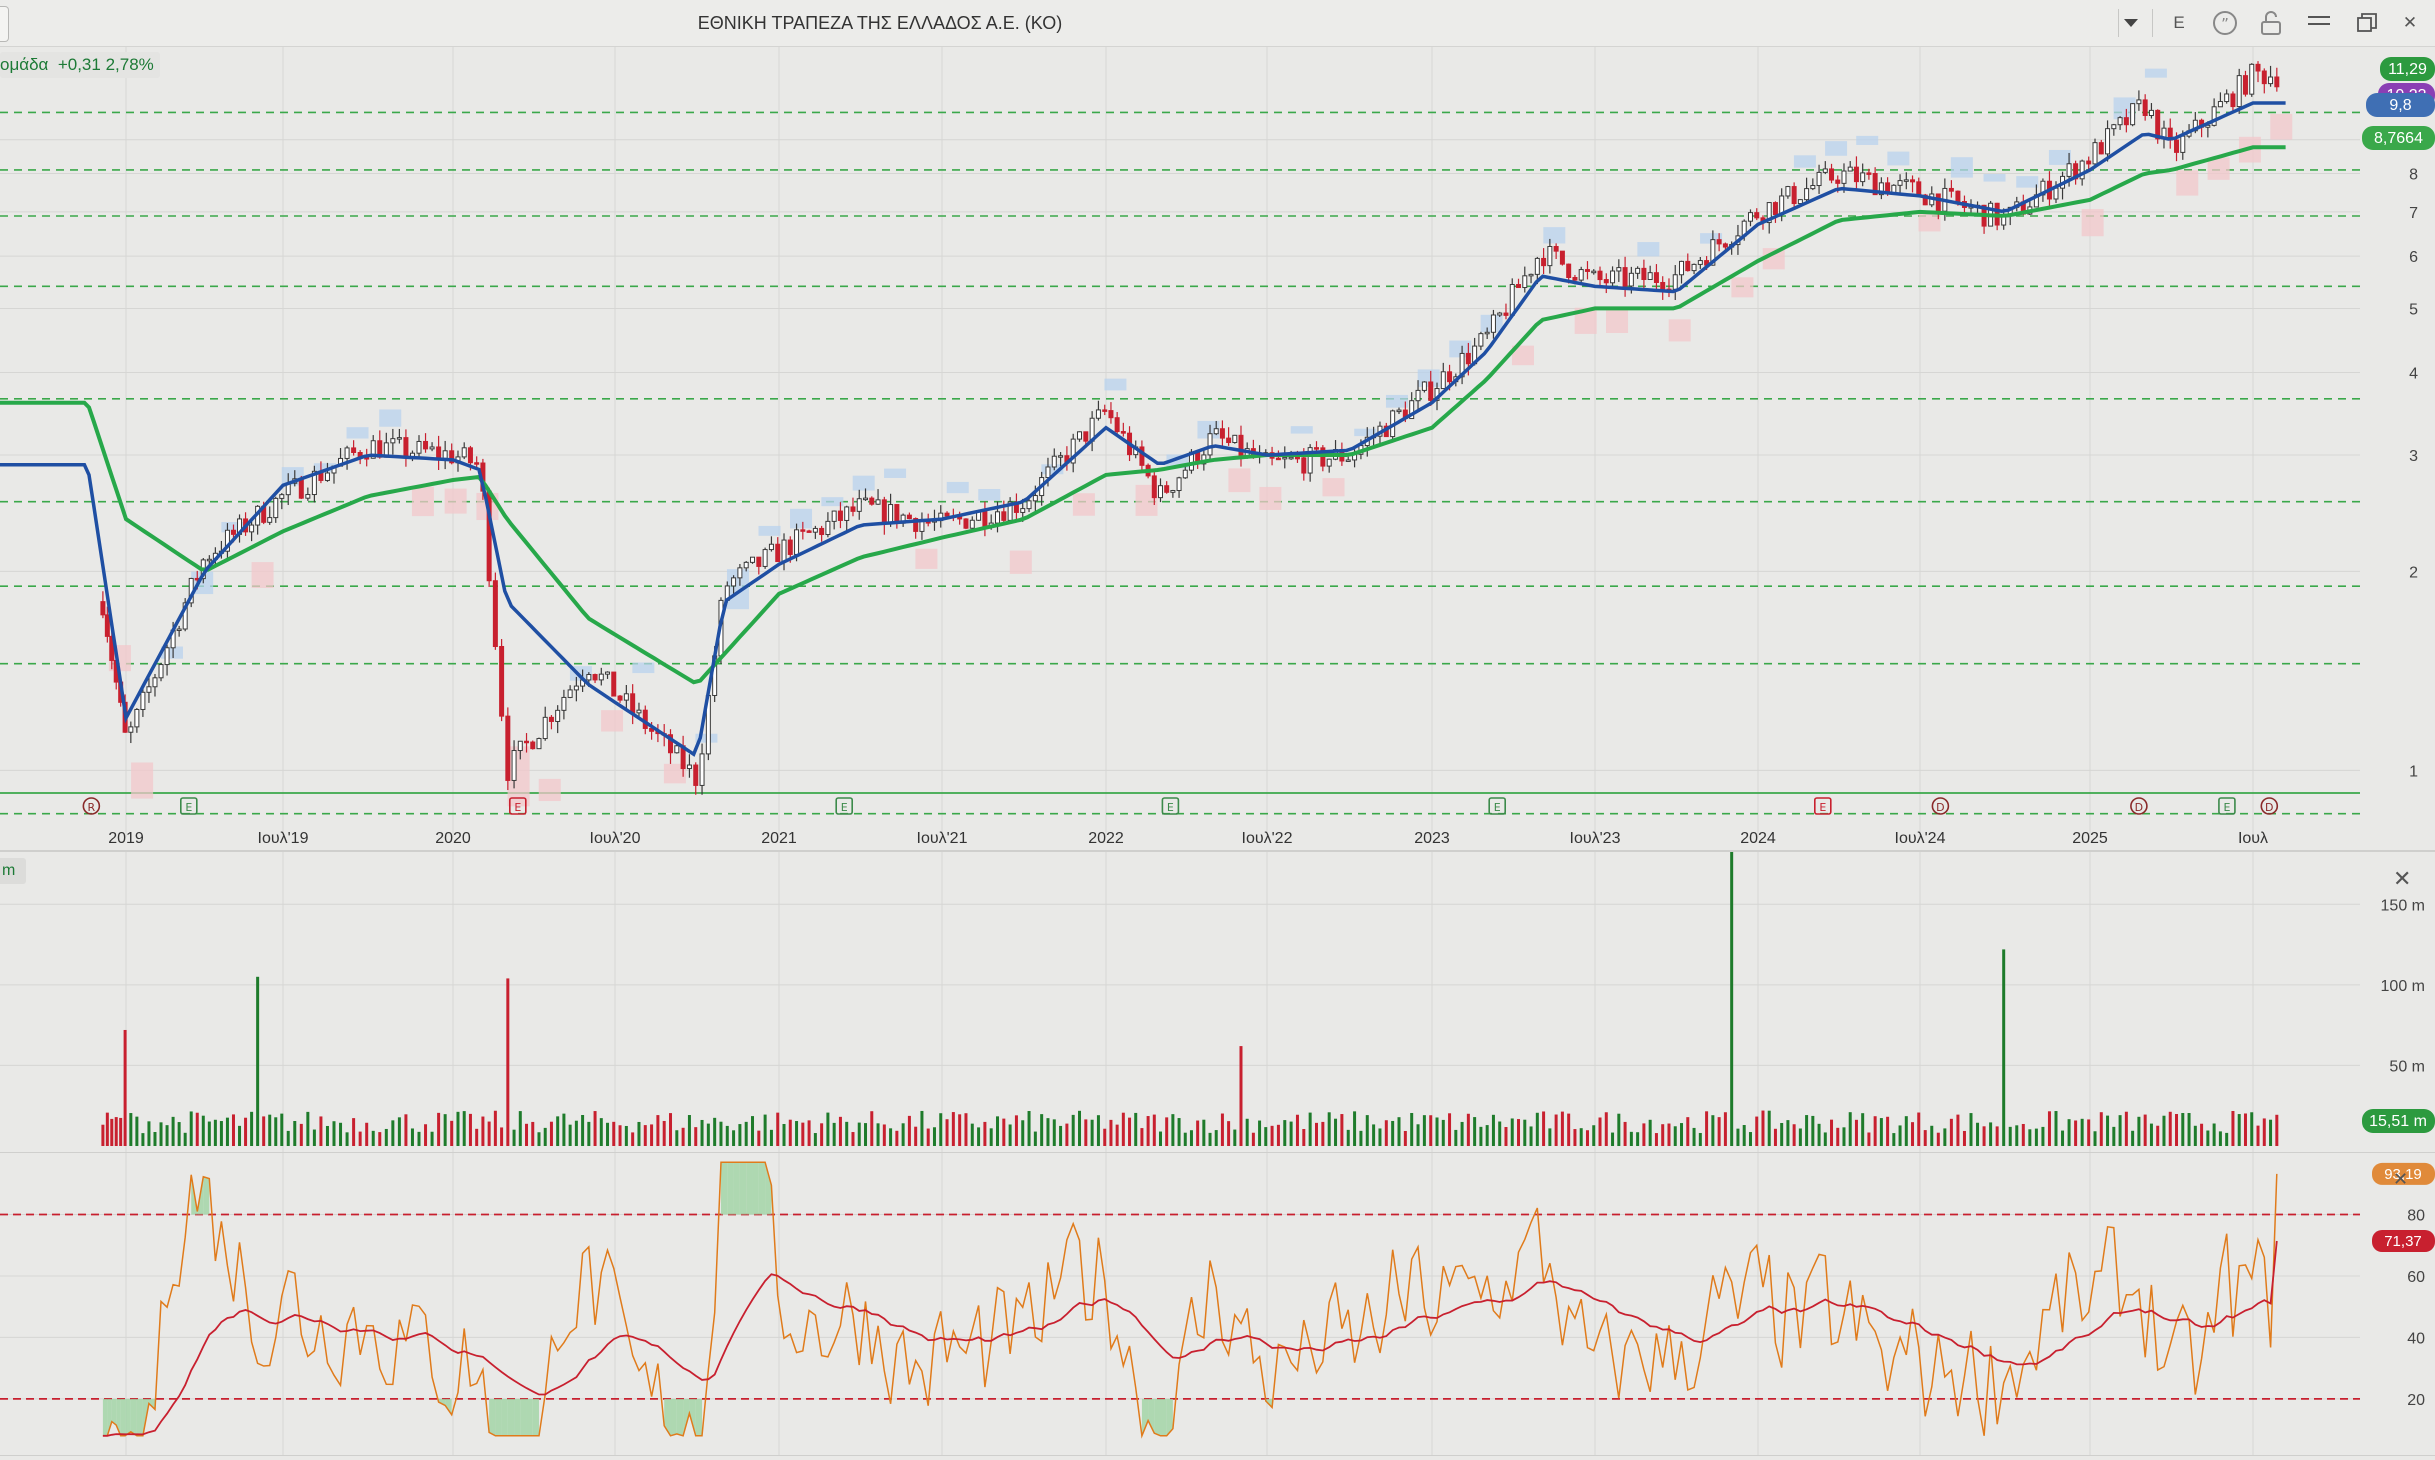  Describe the element at coordinates (2402, 879) in the screenshot. I see `close-volume-panel-button: ✕` at that location.